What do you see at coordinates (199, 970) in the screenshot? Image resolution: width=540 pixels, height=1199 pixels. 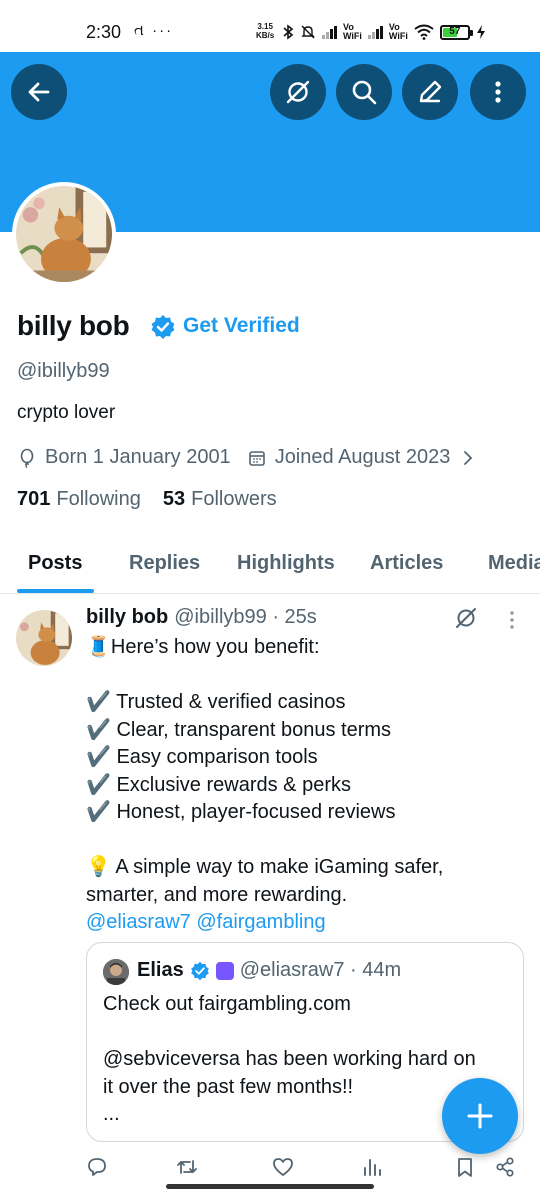 I see `quote-verified-icon` at bounding box center [199, 970].